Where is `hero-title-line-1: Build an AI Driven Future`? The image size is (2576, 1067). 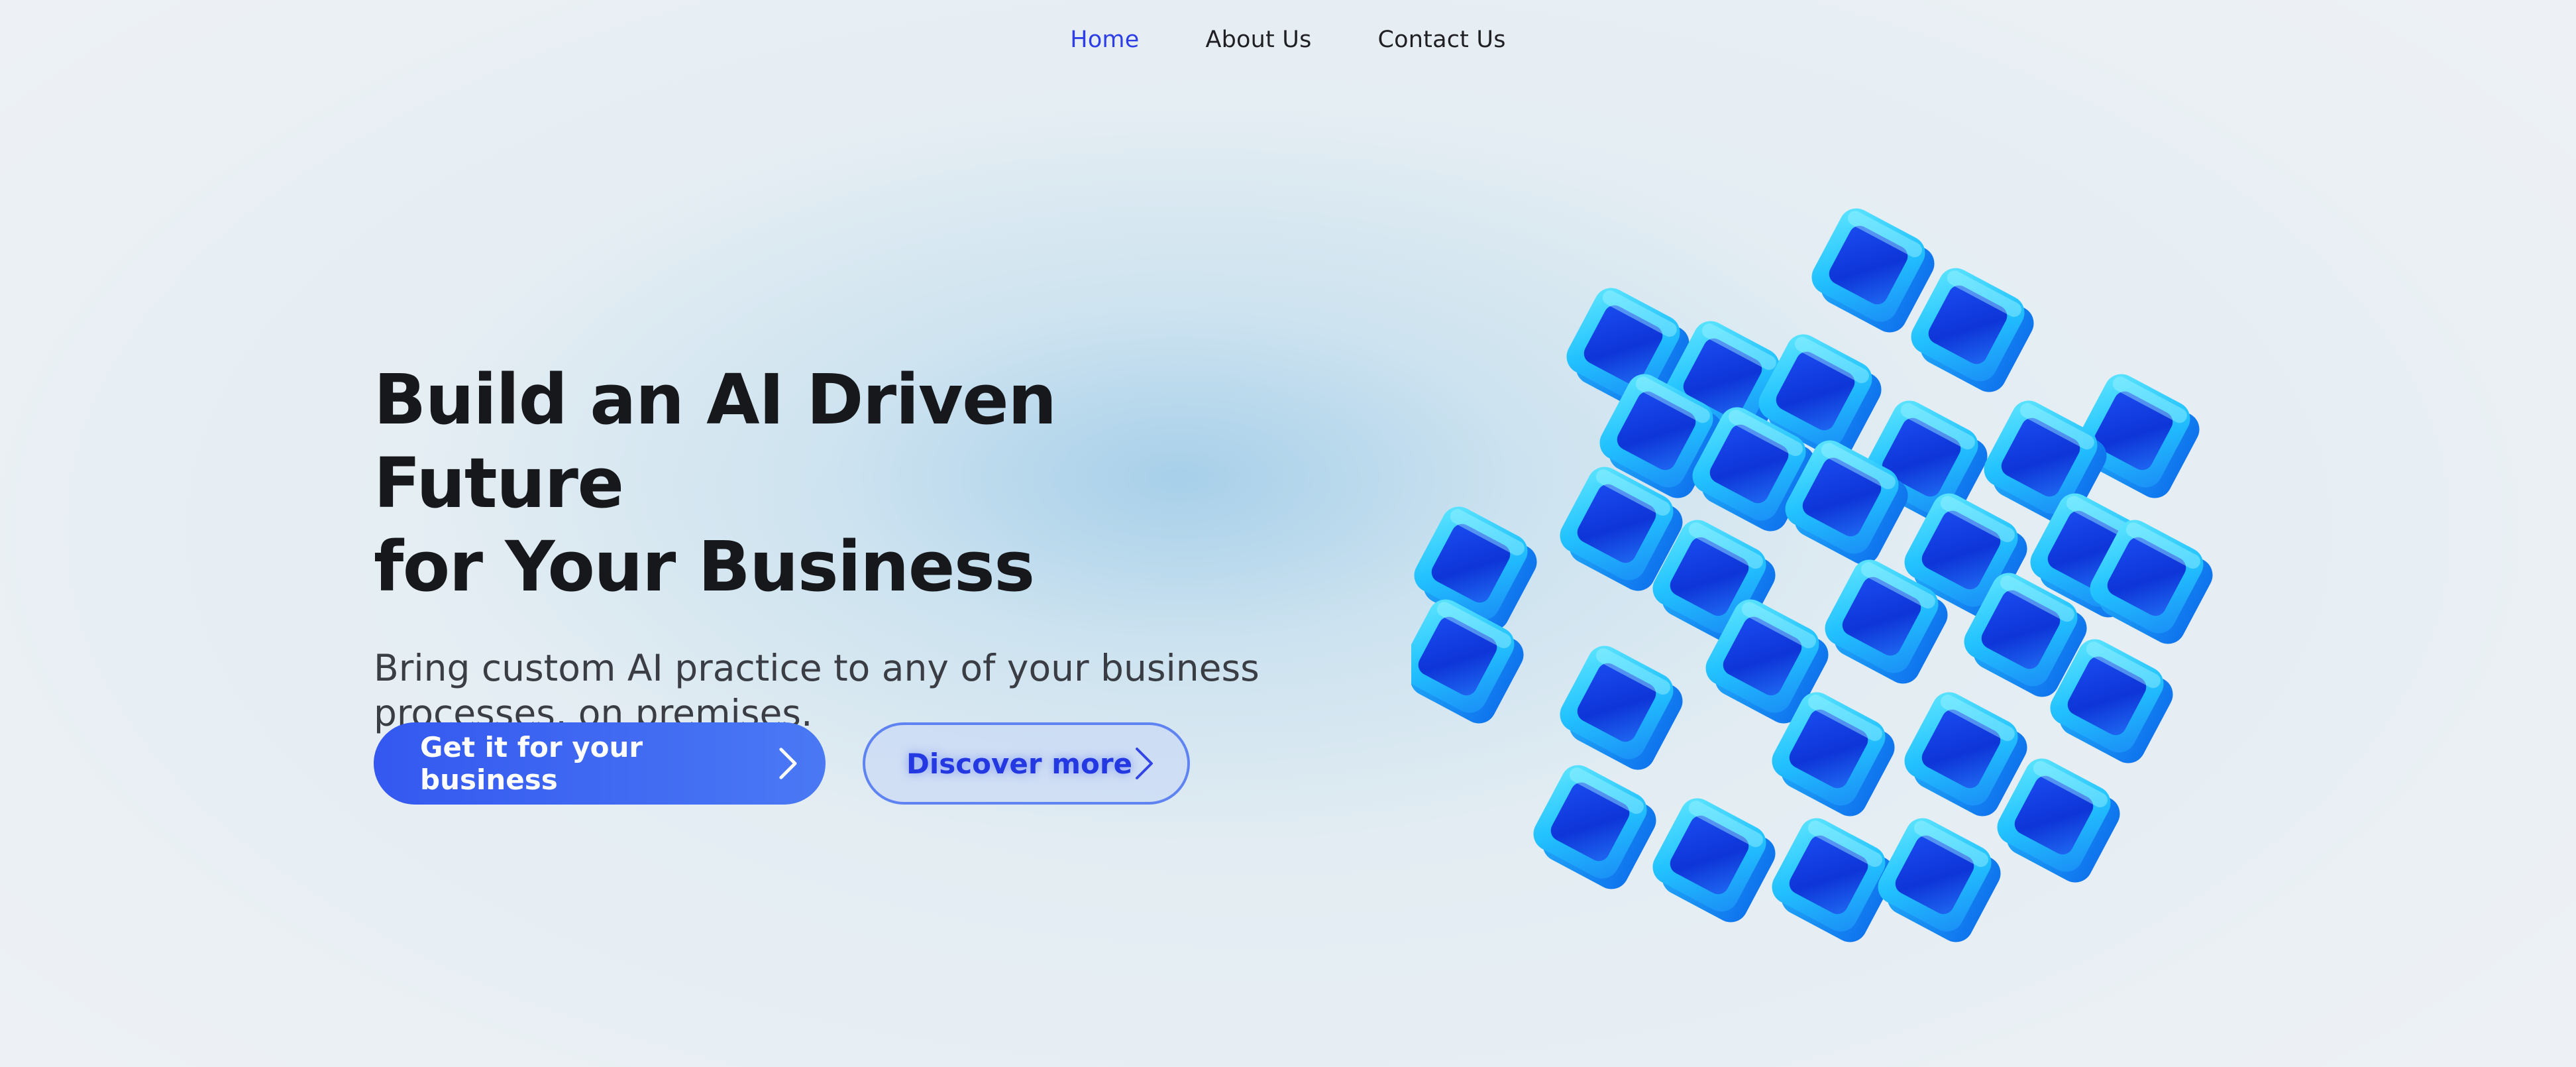
hero-title-line-1: Build an AI Driven Future is located at coordinates (715, 441).